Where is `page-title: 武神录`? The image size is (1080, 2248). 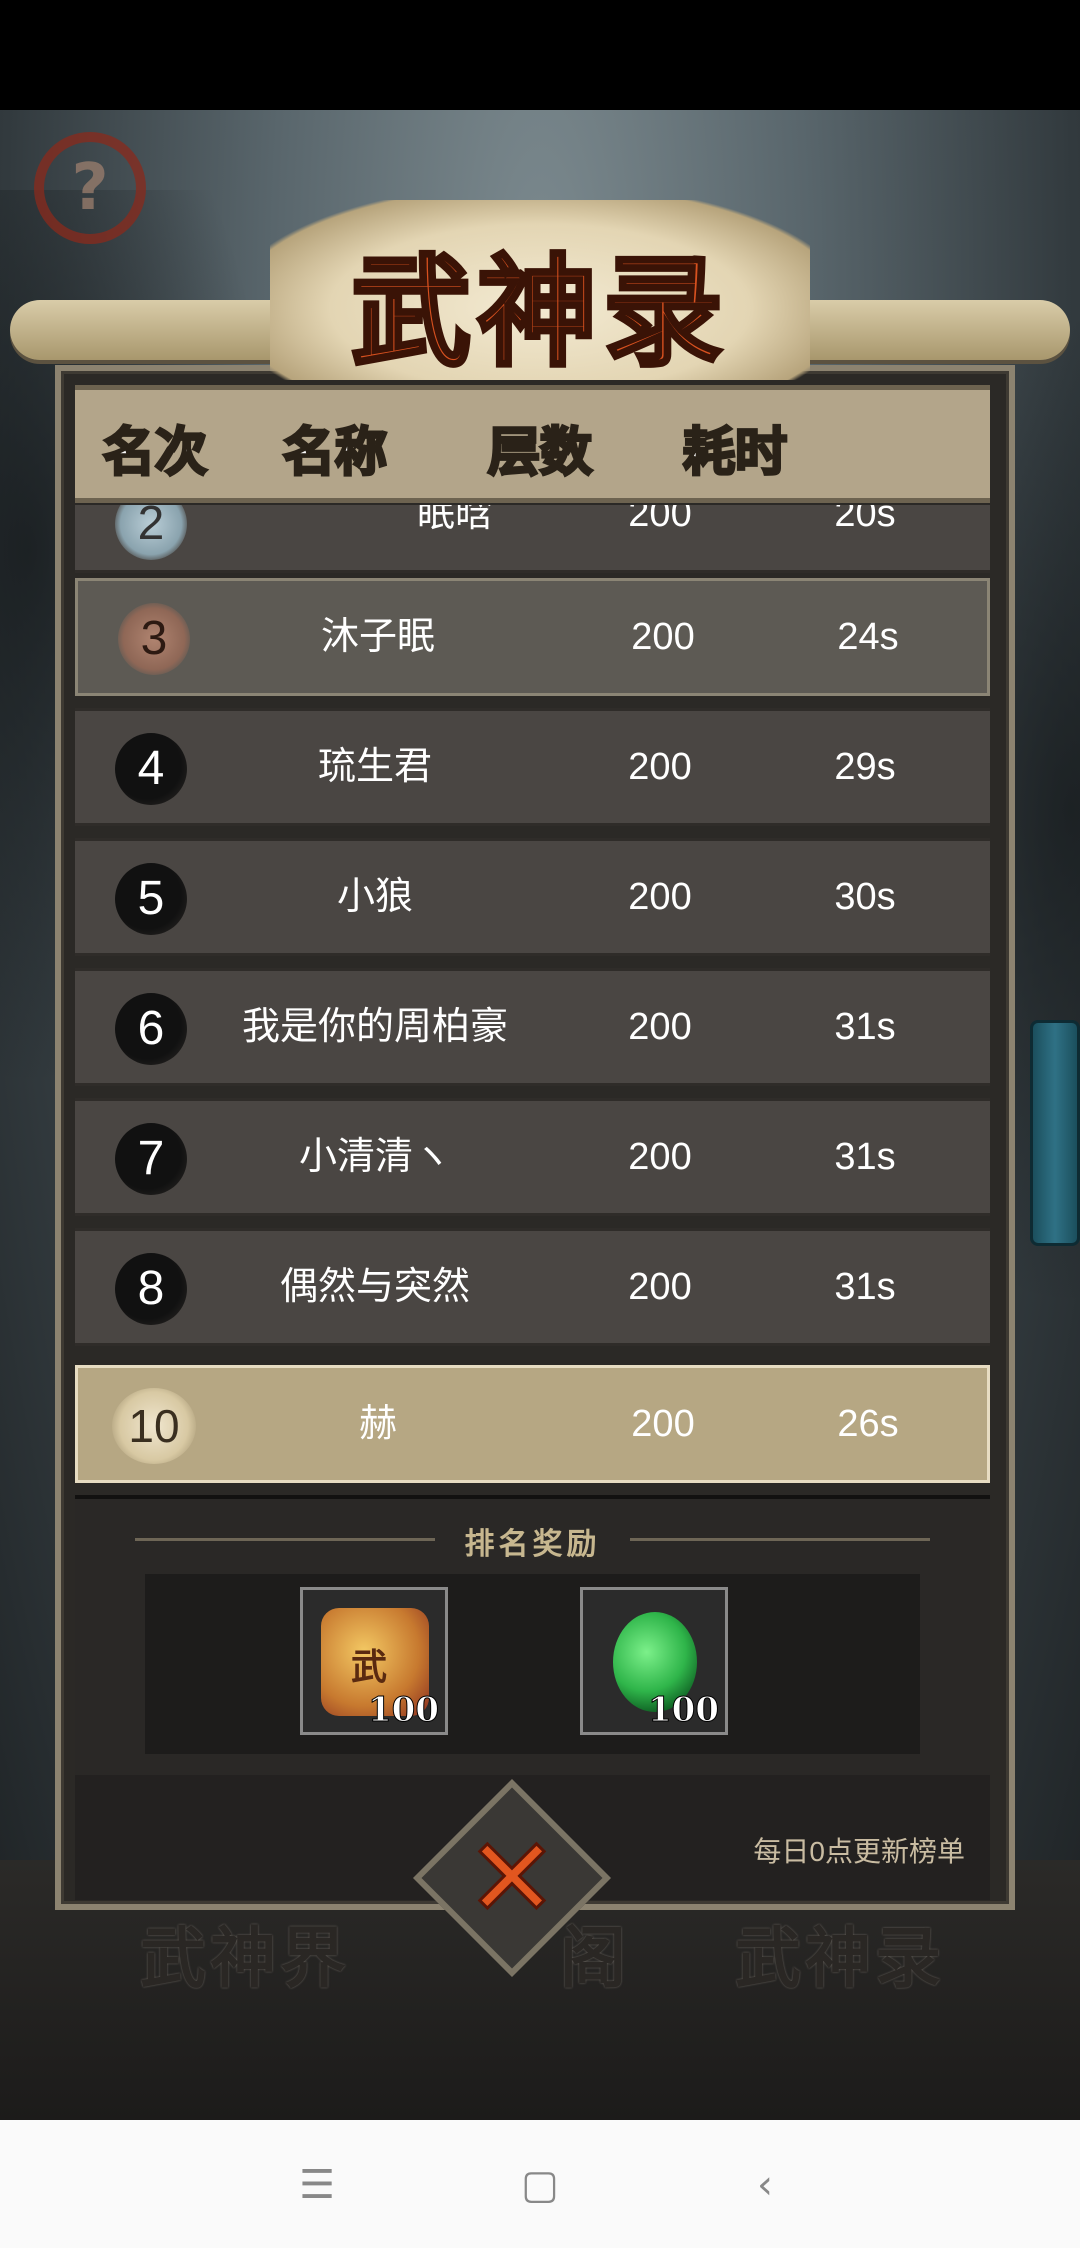
page-title: 武神录 is located at coordinates (539, 312).